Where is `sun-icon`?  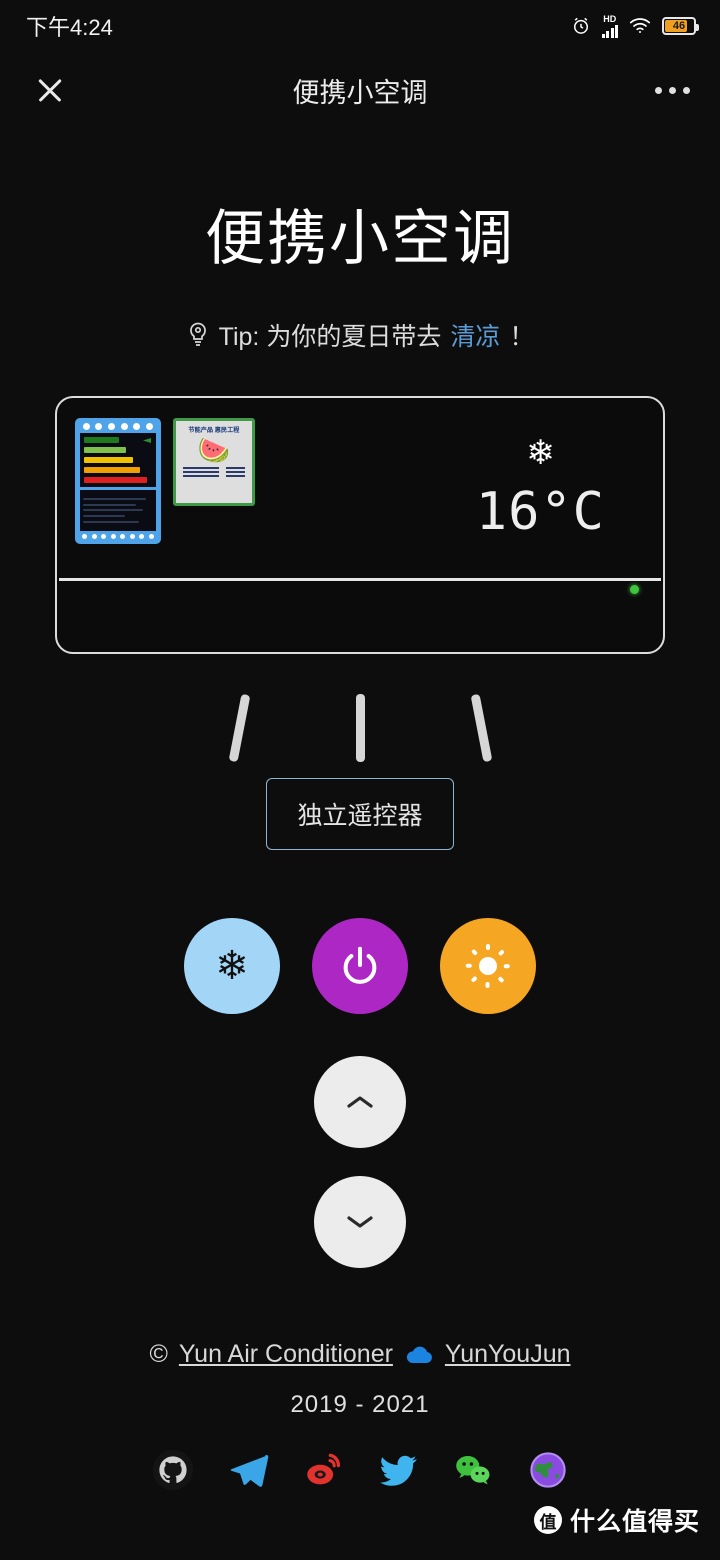
sun-icon is located at coordinates (488, 966).